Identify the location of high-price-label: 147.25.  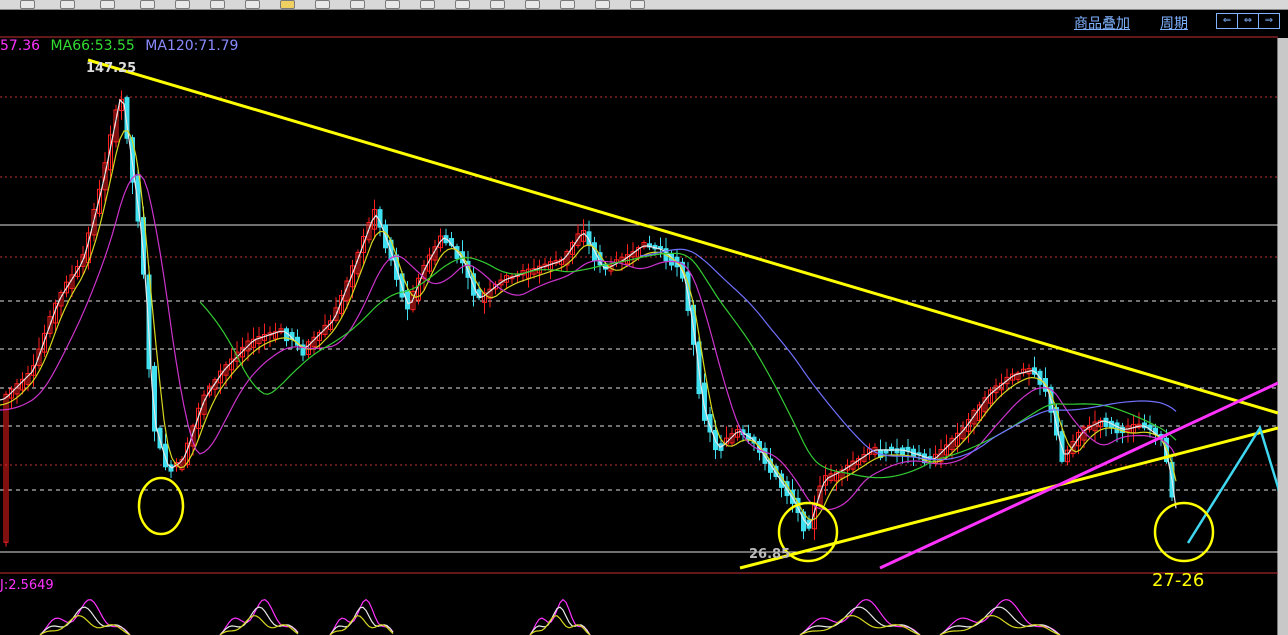
(111, 68).